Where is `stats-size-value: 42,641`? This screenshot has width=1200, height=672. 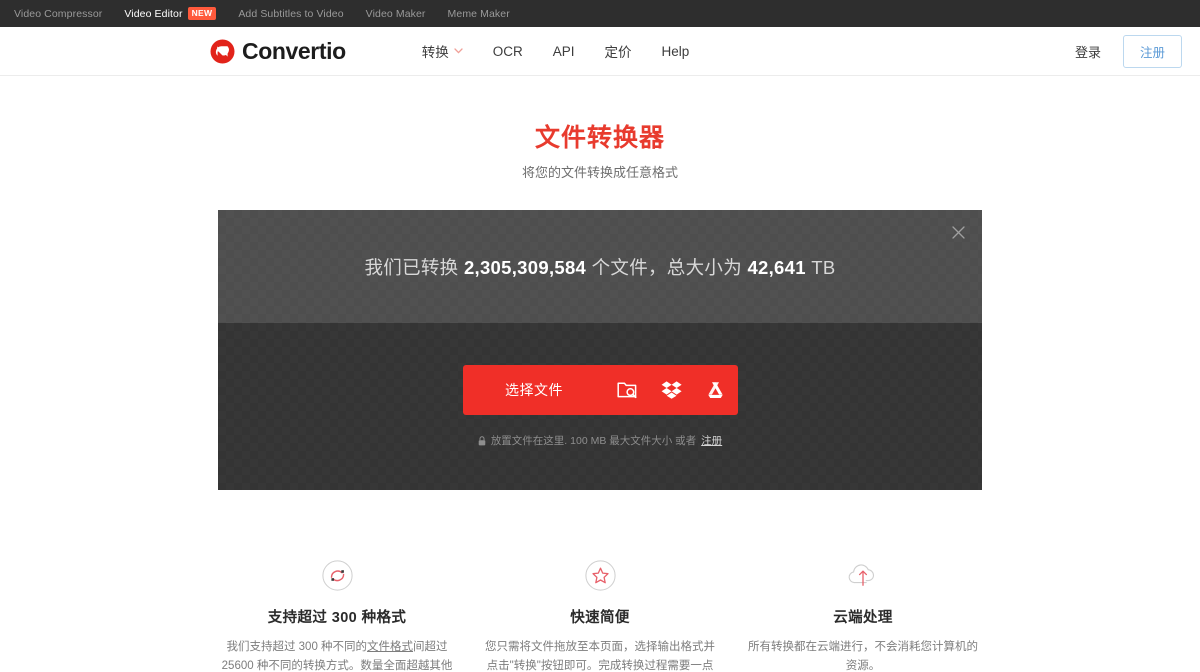
stats-size-value: 42,641 is located at coordinates (776, 267).